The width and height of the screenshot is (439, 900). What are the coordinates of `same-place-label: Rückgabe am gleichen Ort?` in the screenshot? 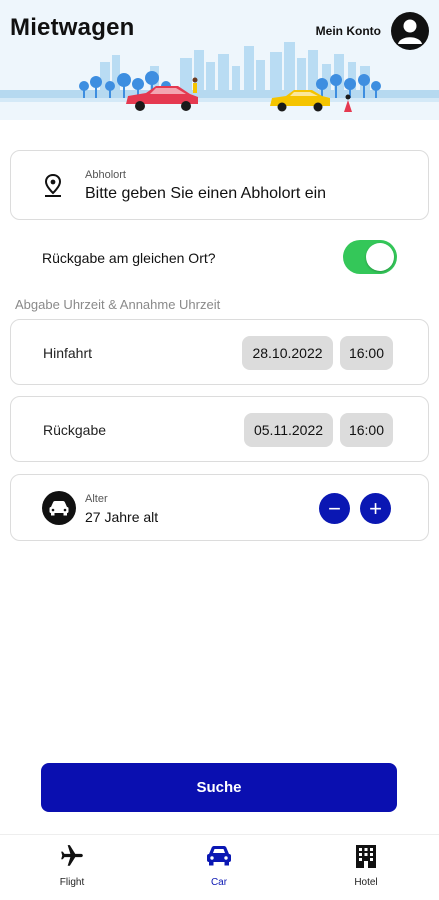 It's located at (129, 258).